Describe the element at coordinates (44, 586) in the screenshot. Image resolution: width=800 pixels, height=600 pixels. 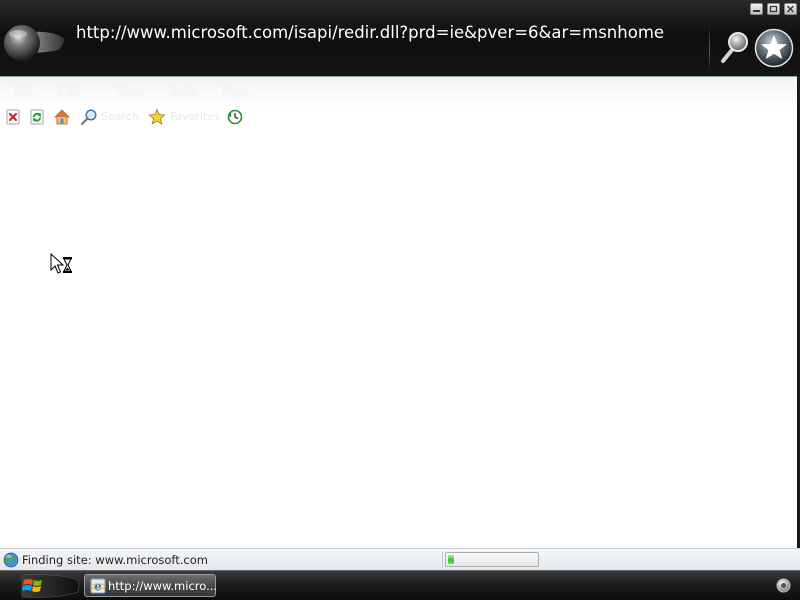
I see `start-button` at that location.